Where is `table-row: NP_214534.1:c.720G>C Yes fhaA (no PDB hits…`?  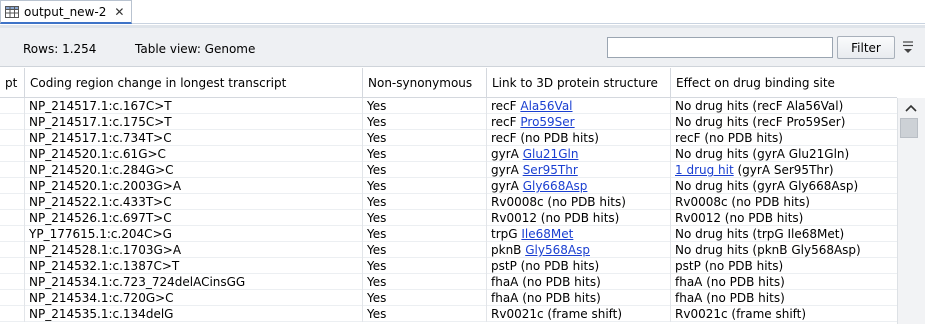
table-row: NP_214534.1:c.720G>C Yes fhaA (no PDB hits… is located at coordinates (448, 298).